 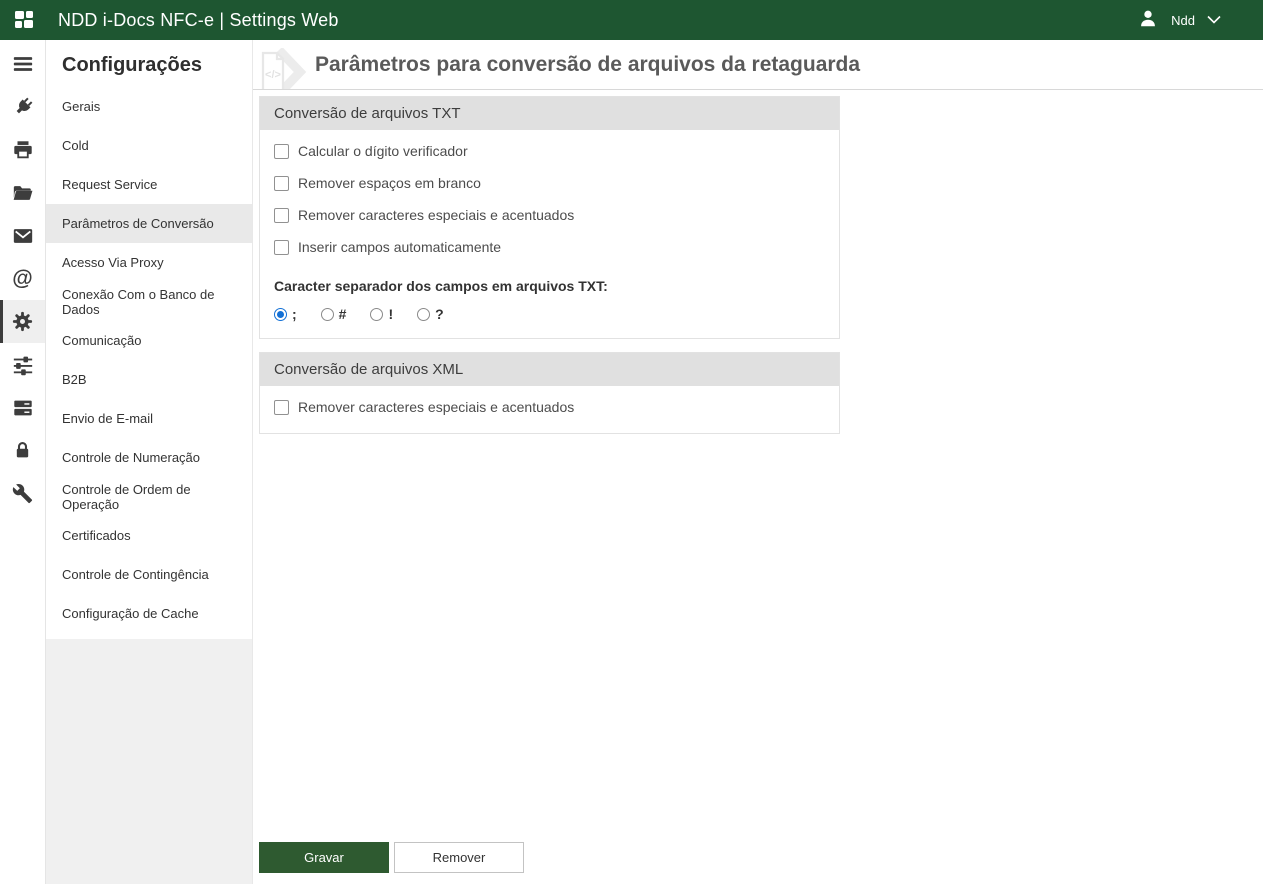 I want to click on sidebar-item: Conexão Com o Banco de Dados, so click(x=149, y=301).